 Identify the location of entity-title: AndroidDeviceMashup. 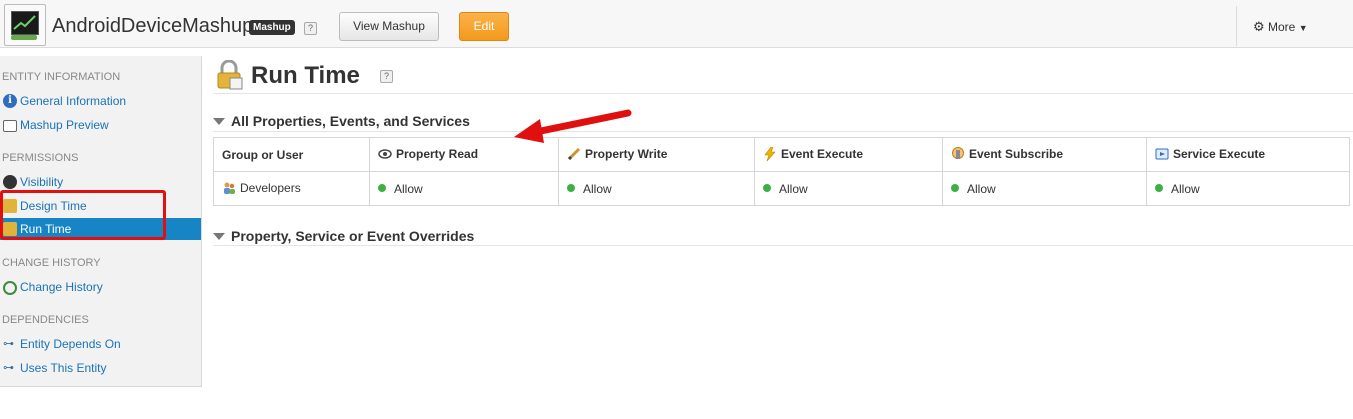
(153, 26).